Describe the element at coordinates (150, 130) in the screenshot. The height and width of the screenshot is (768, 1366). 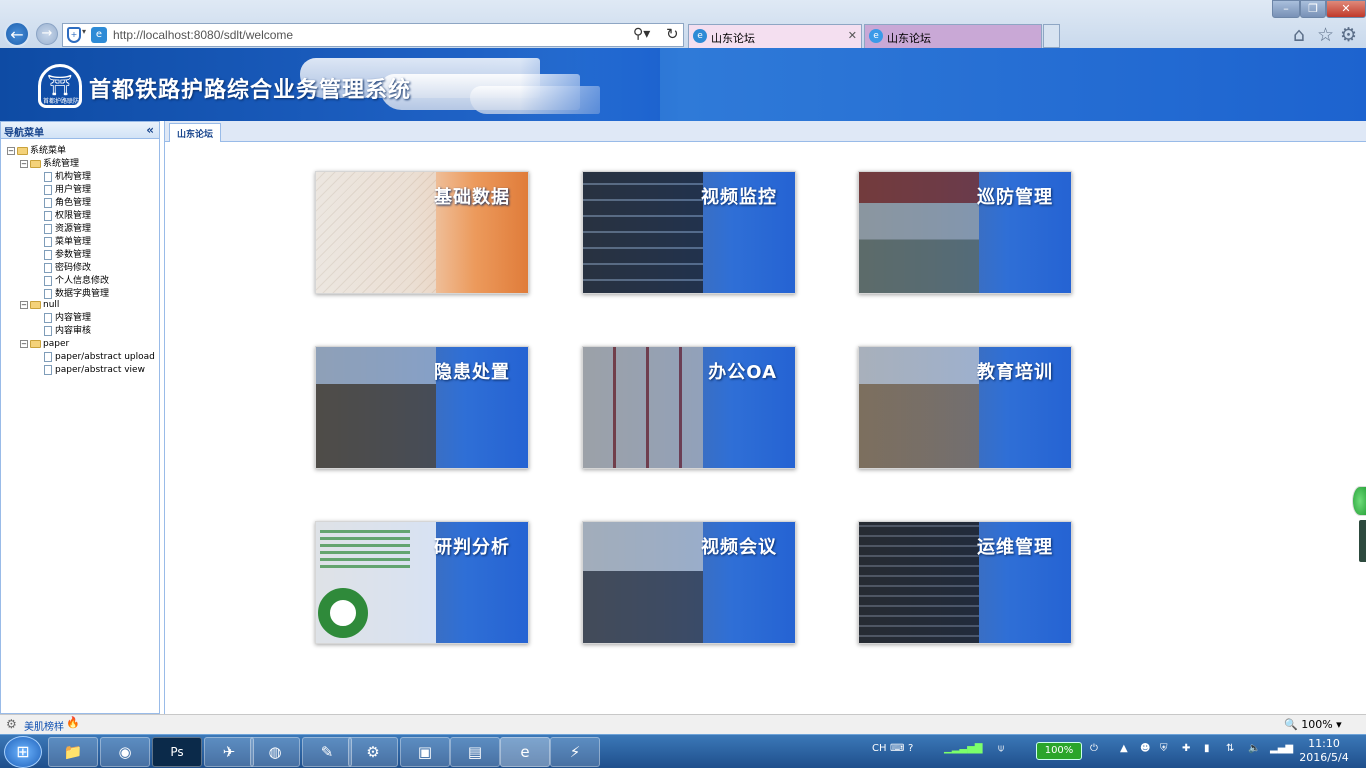
I see `collapse-double-chevron-icon: «` at that location.